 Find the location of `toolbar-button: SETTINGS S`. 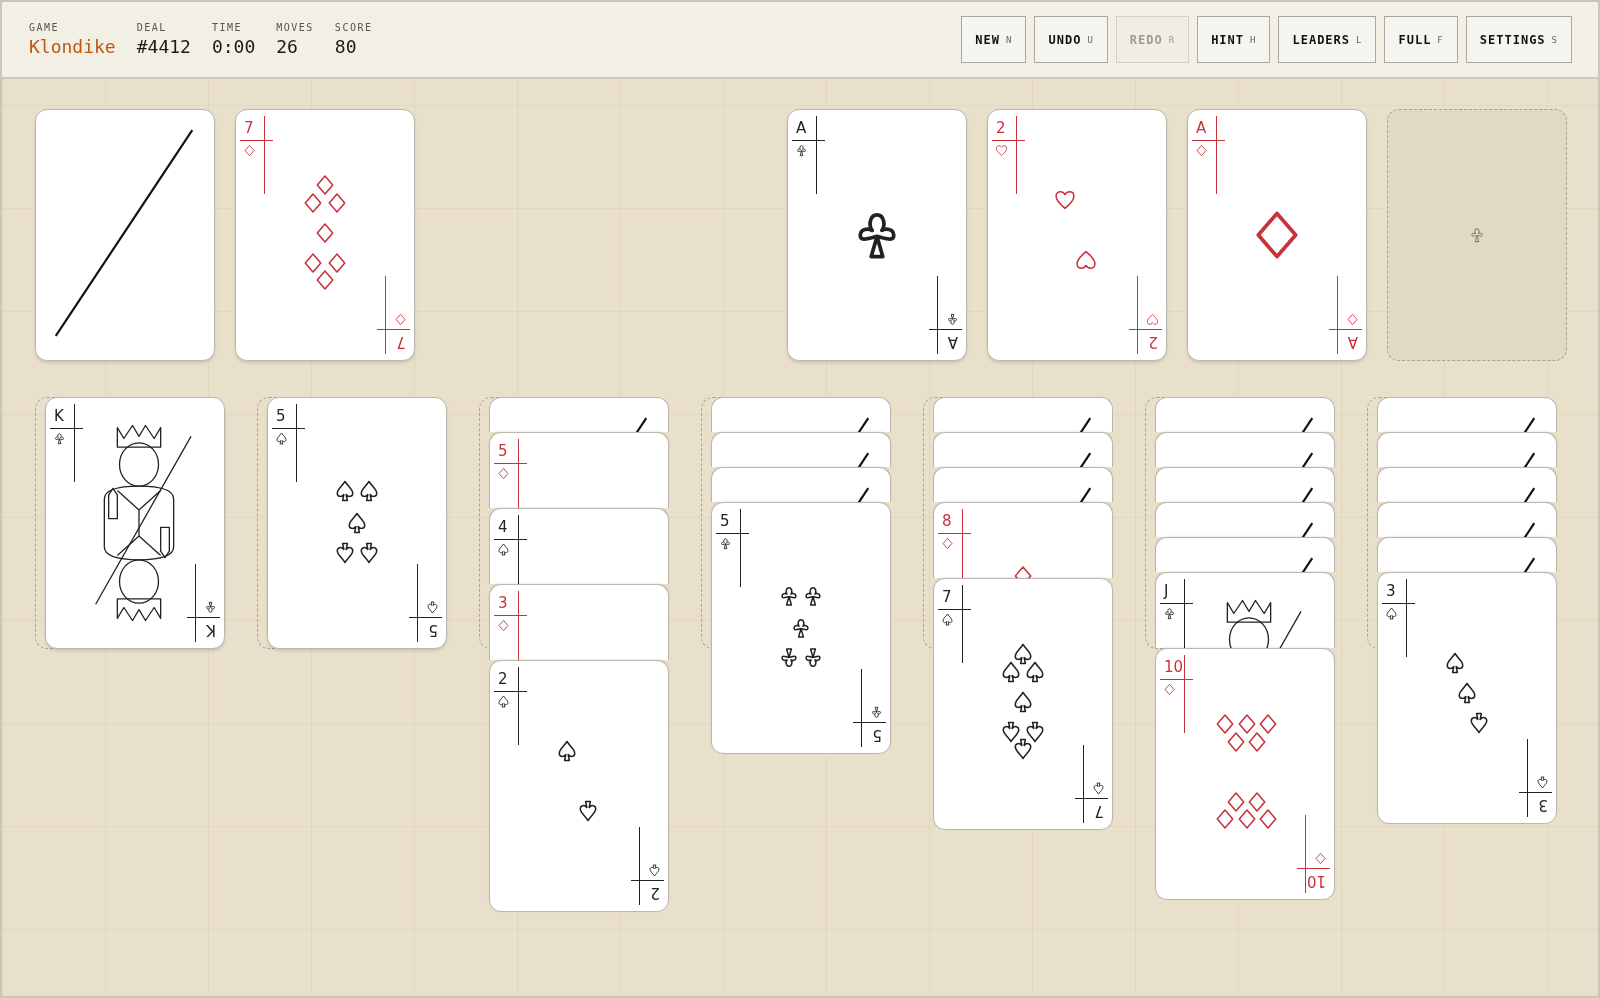

toolbar-button: SETTINGS S is located at coordinates (1518, 39).